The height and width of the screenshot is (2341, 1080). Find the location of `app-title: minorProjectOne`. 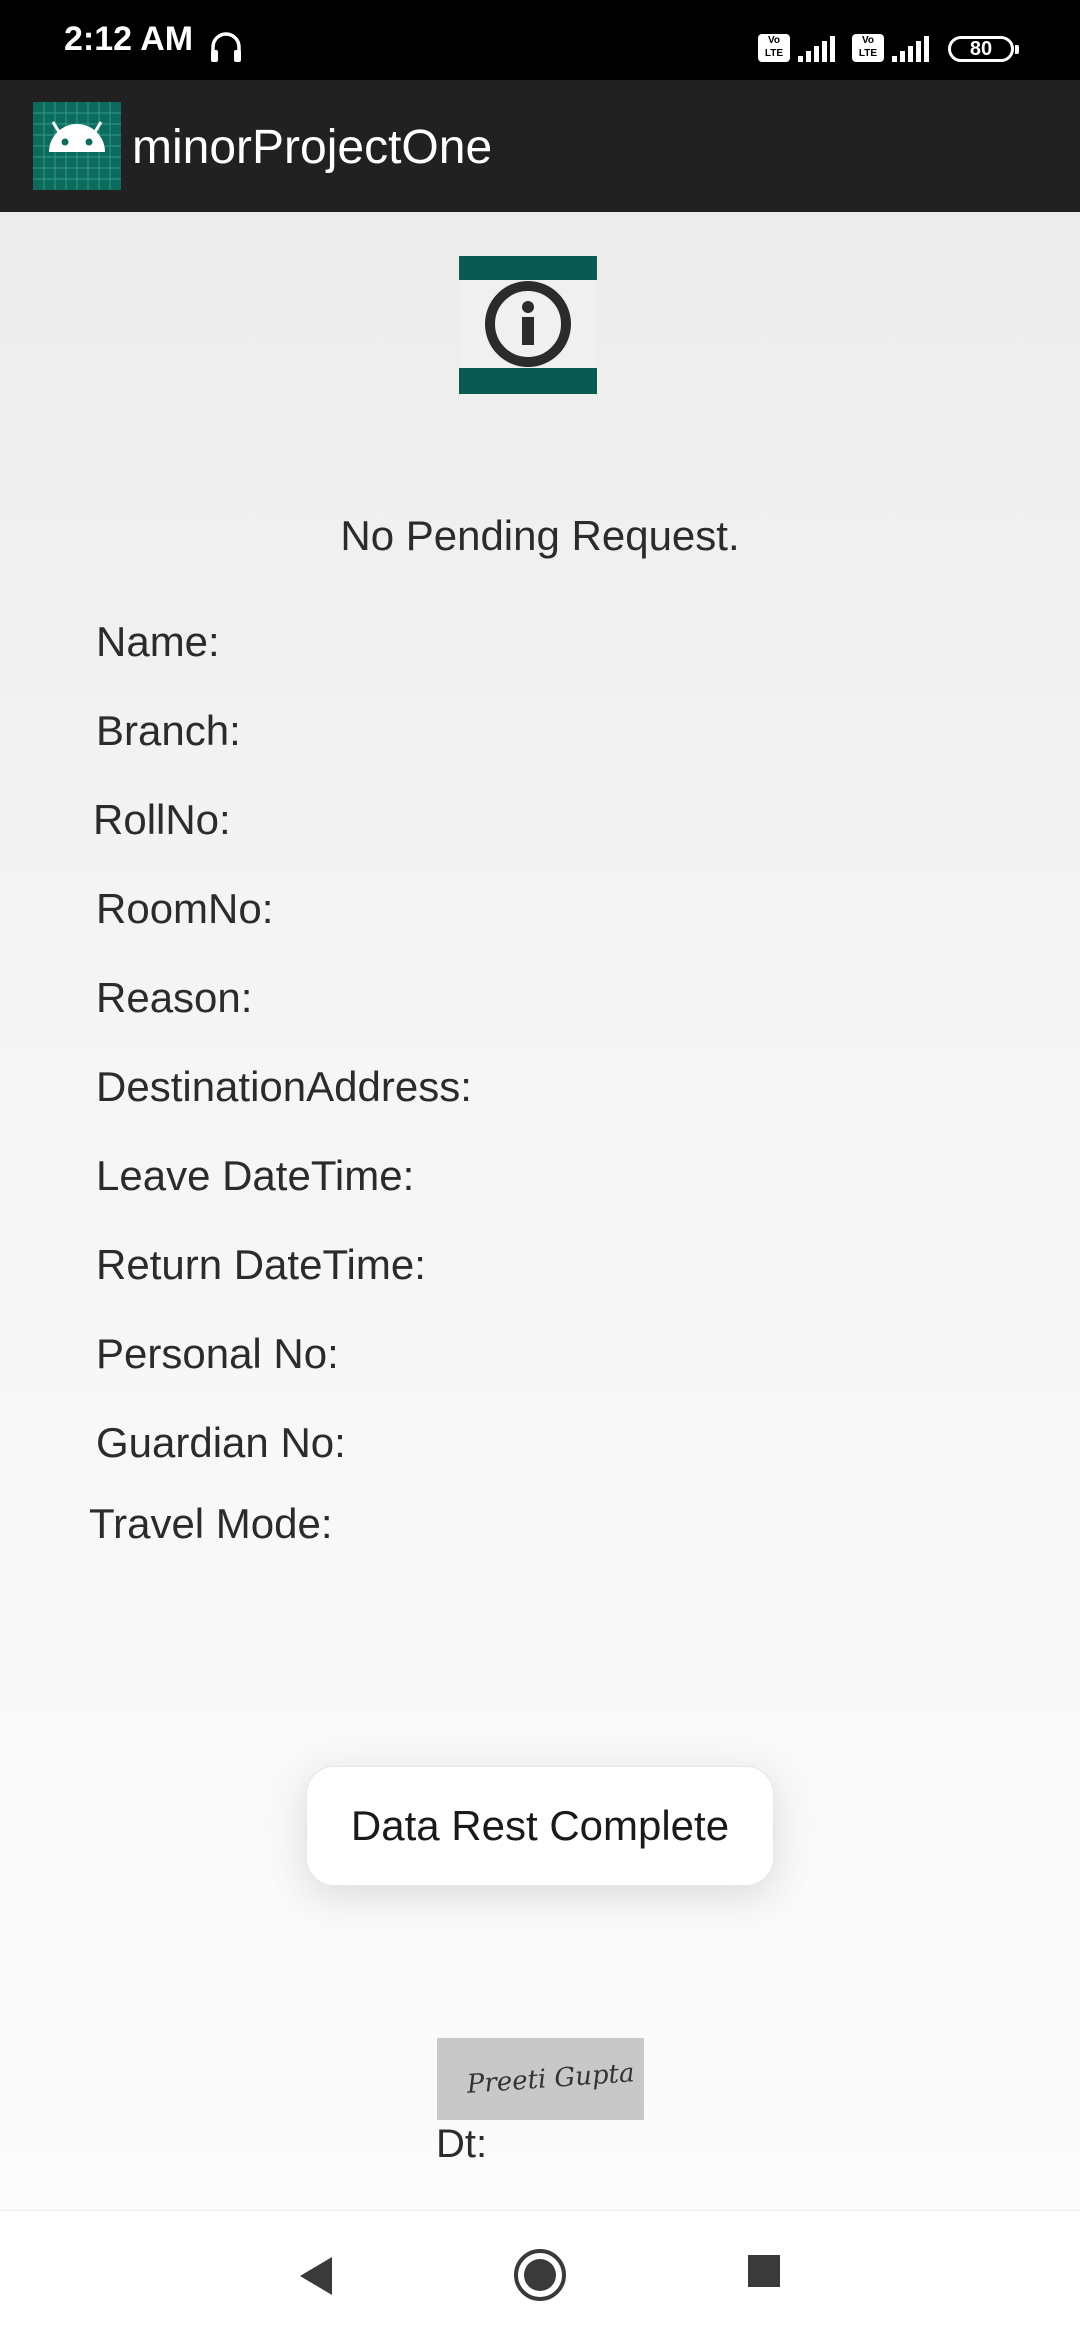

app-title: minorProjectOne is located at coordinates (312, 147).